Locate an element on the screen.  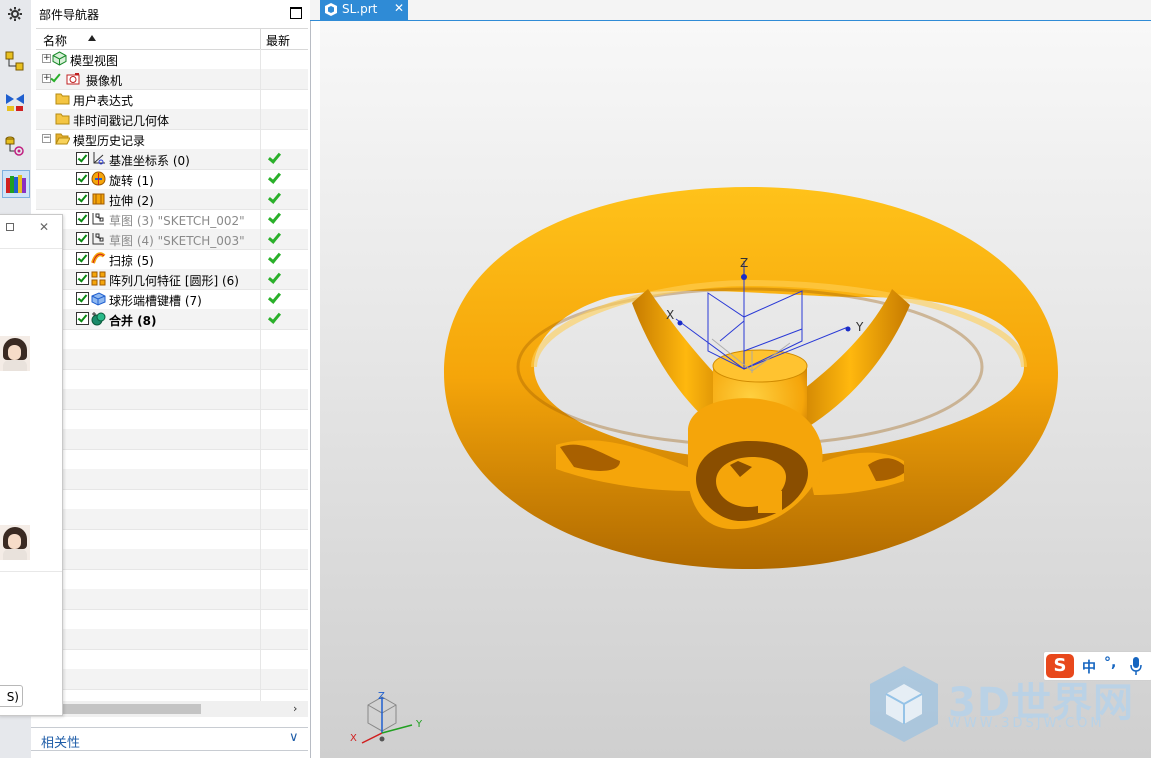
tree-row: 用户表达式 is located at coordinates (172, 99).